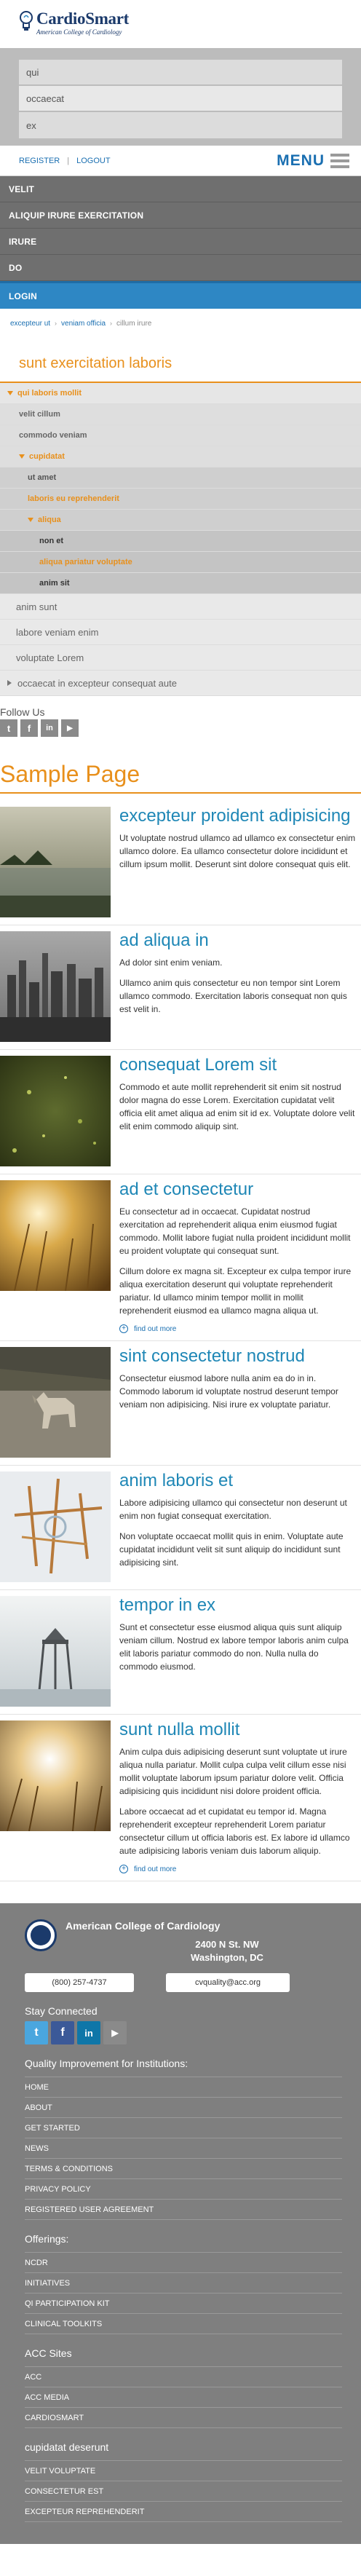 Image resolution: width=361 pixels, height=2576 pixels. Describe the element at coordinates (180, 520) in the screenshot. I see `section-nav-item: aliqua` at that location.